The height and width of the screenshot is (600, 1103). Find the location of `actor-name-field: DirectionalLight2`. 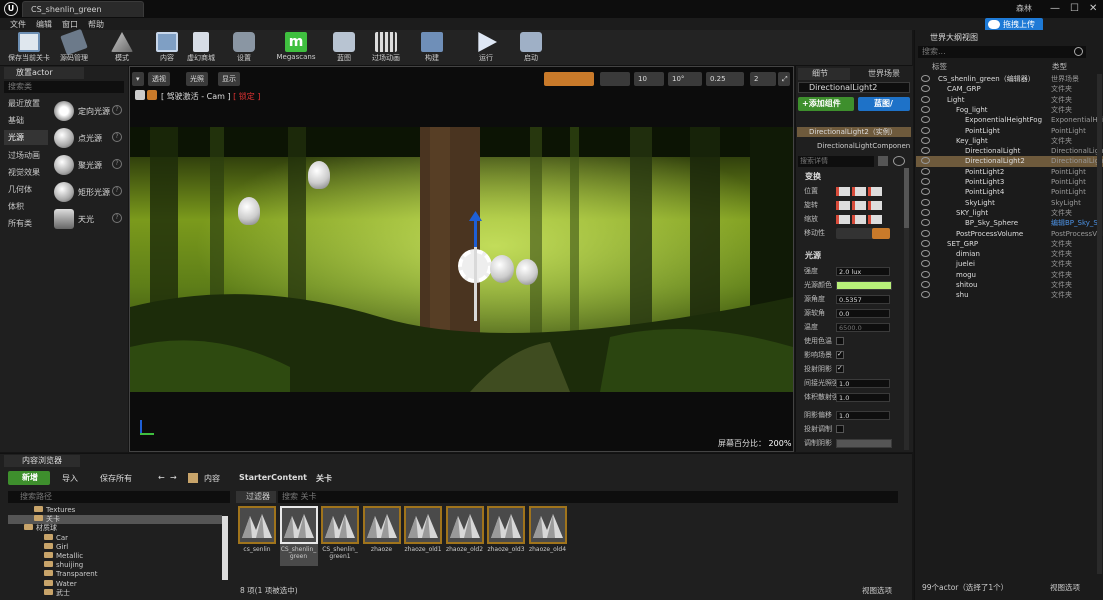

actor-name-field: DirectionalLight2 is located at coordinates (854, 87).